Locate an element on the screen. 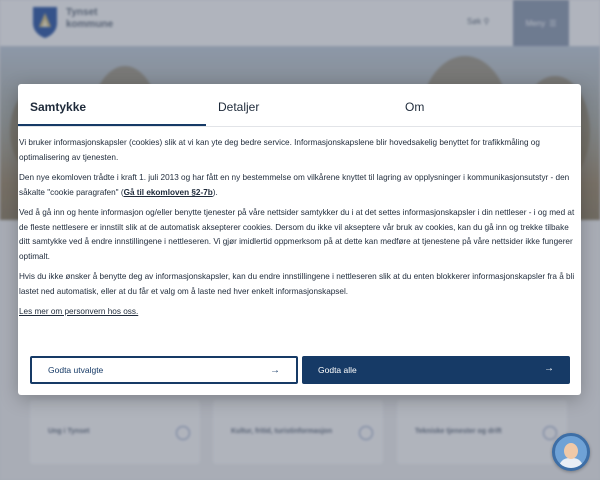  chat-assistant-button is located at coordinates (571, 452).